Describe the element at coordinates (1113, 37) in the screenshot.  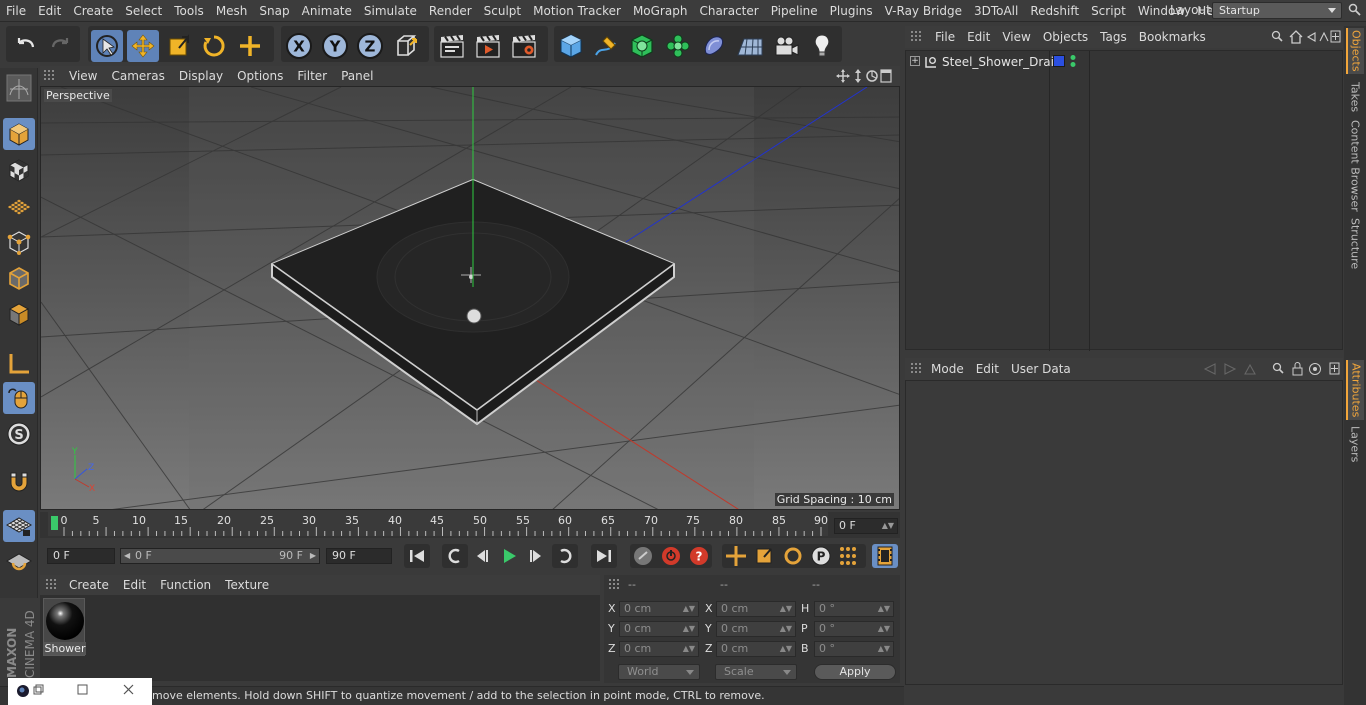
I see `object-menu-tags: Tags` at that location.